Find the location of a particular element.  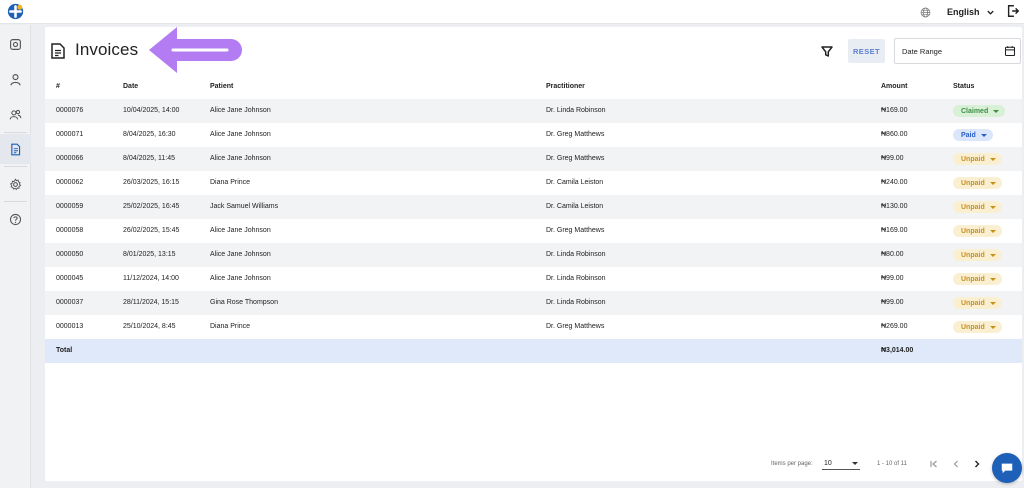

date-range-field is located at coordinates (957, 51).